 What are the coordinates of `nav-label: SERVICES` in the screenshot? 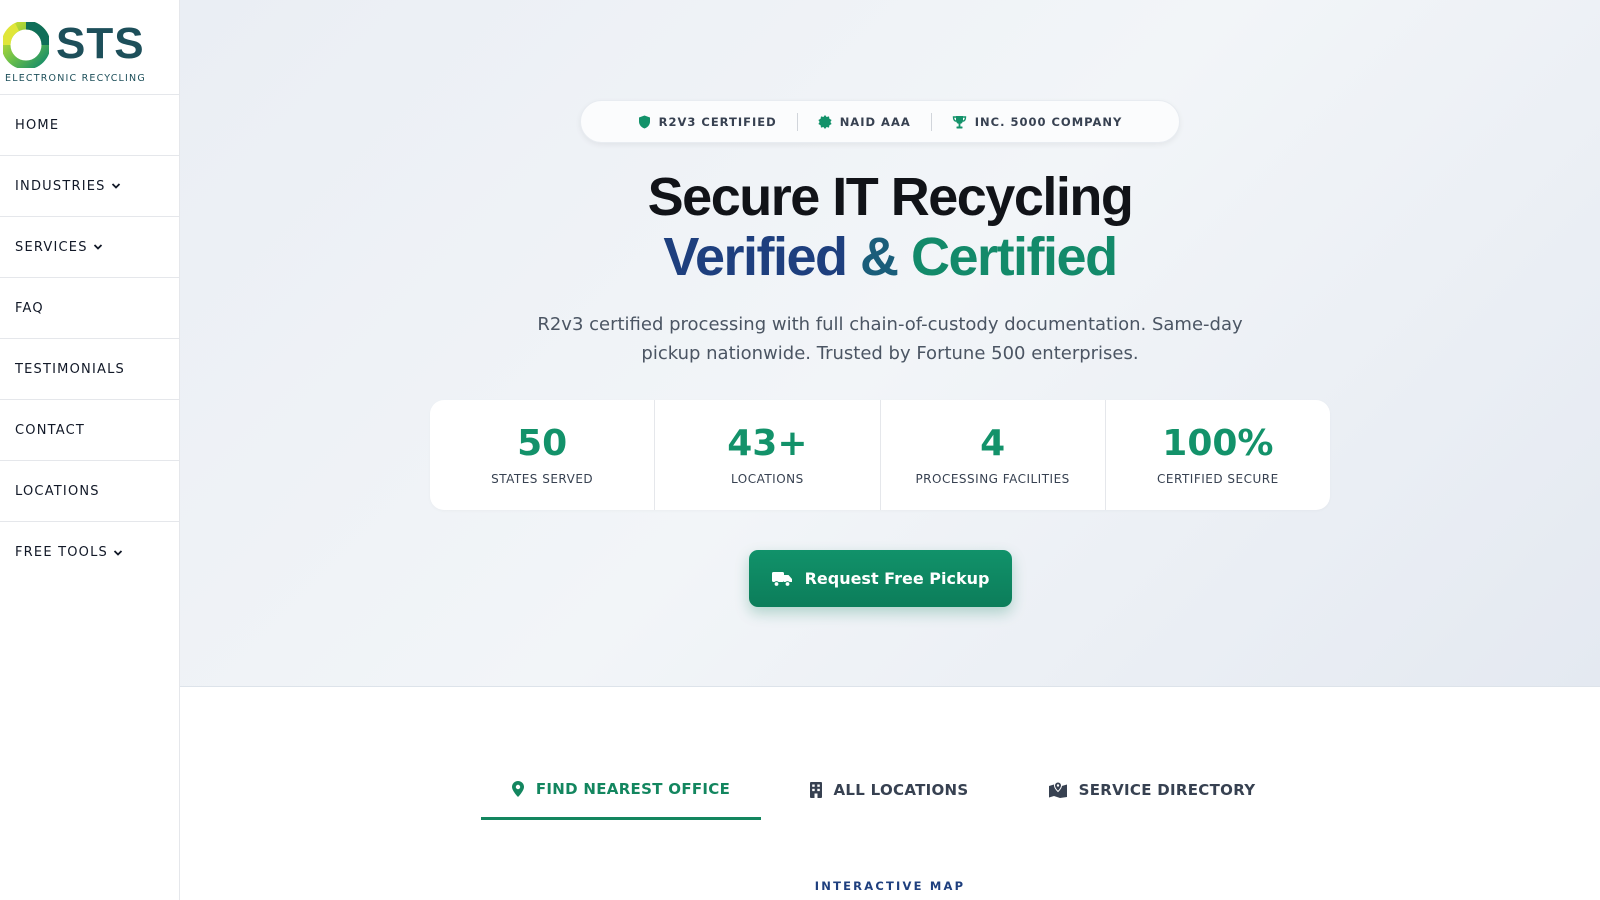 It's located at (51, 247).